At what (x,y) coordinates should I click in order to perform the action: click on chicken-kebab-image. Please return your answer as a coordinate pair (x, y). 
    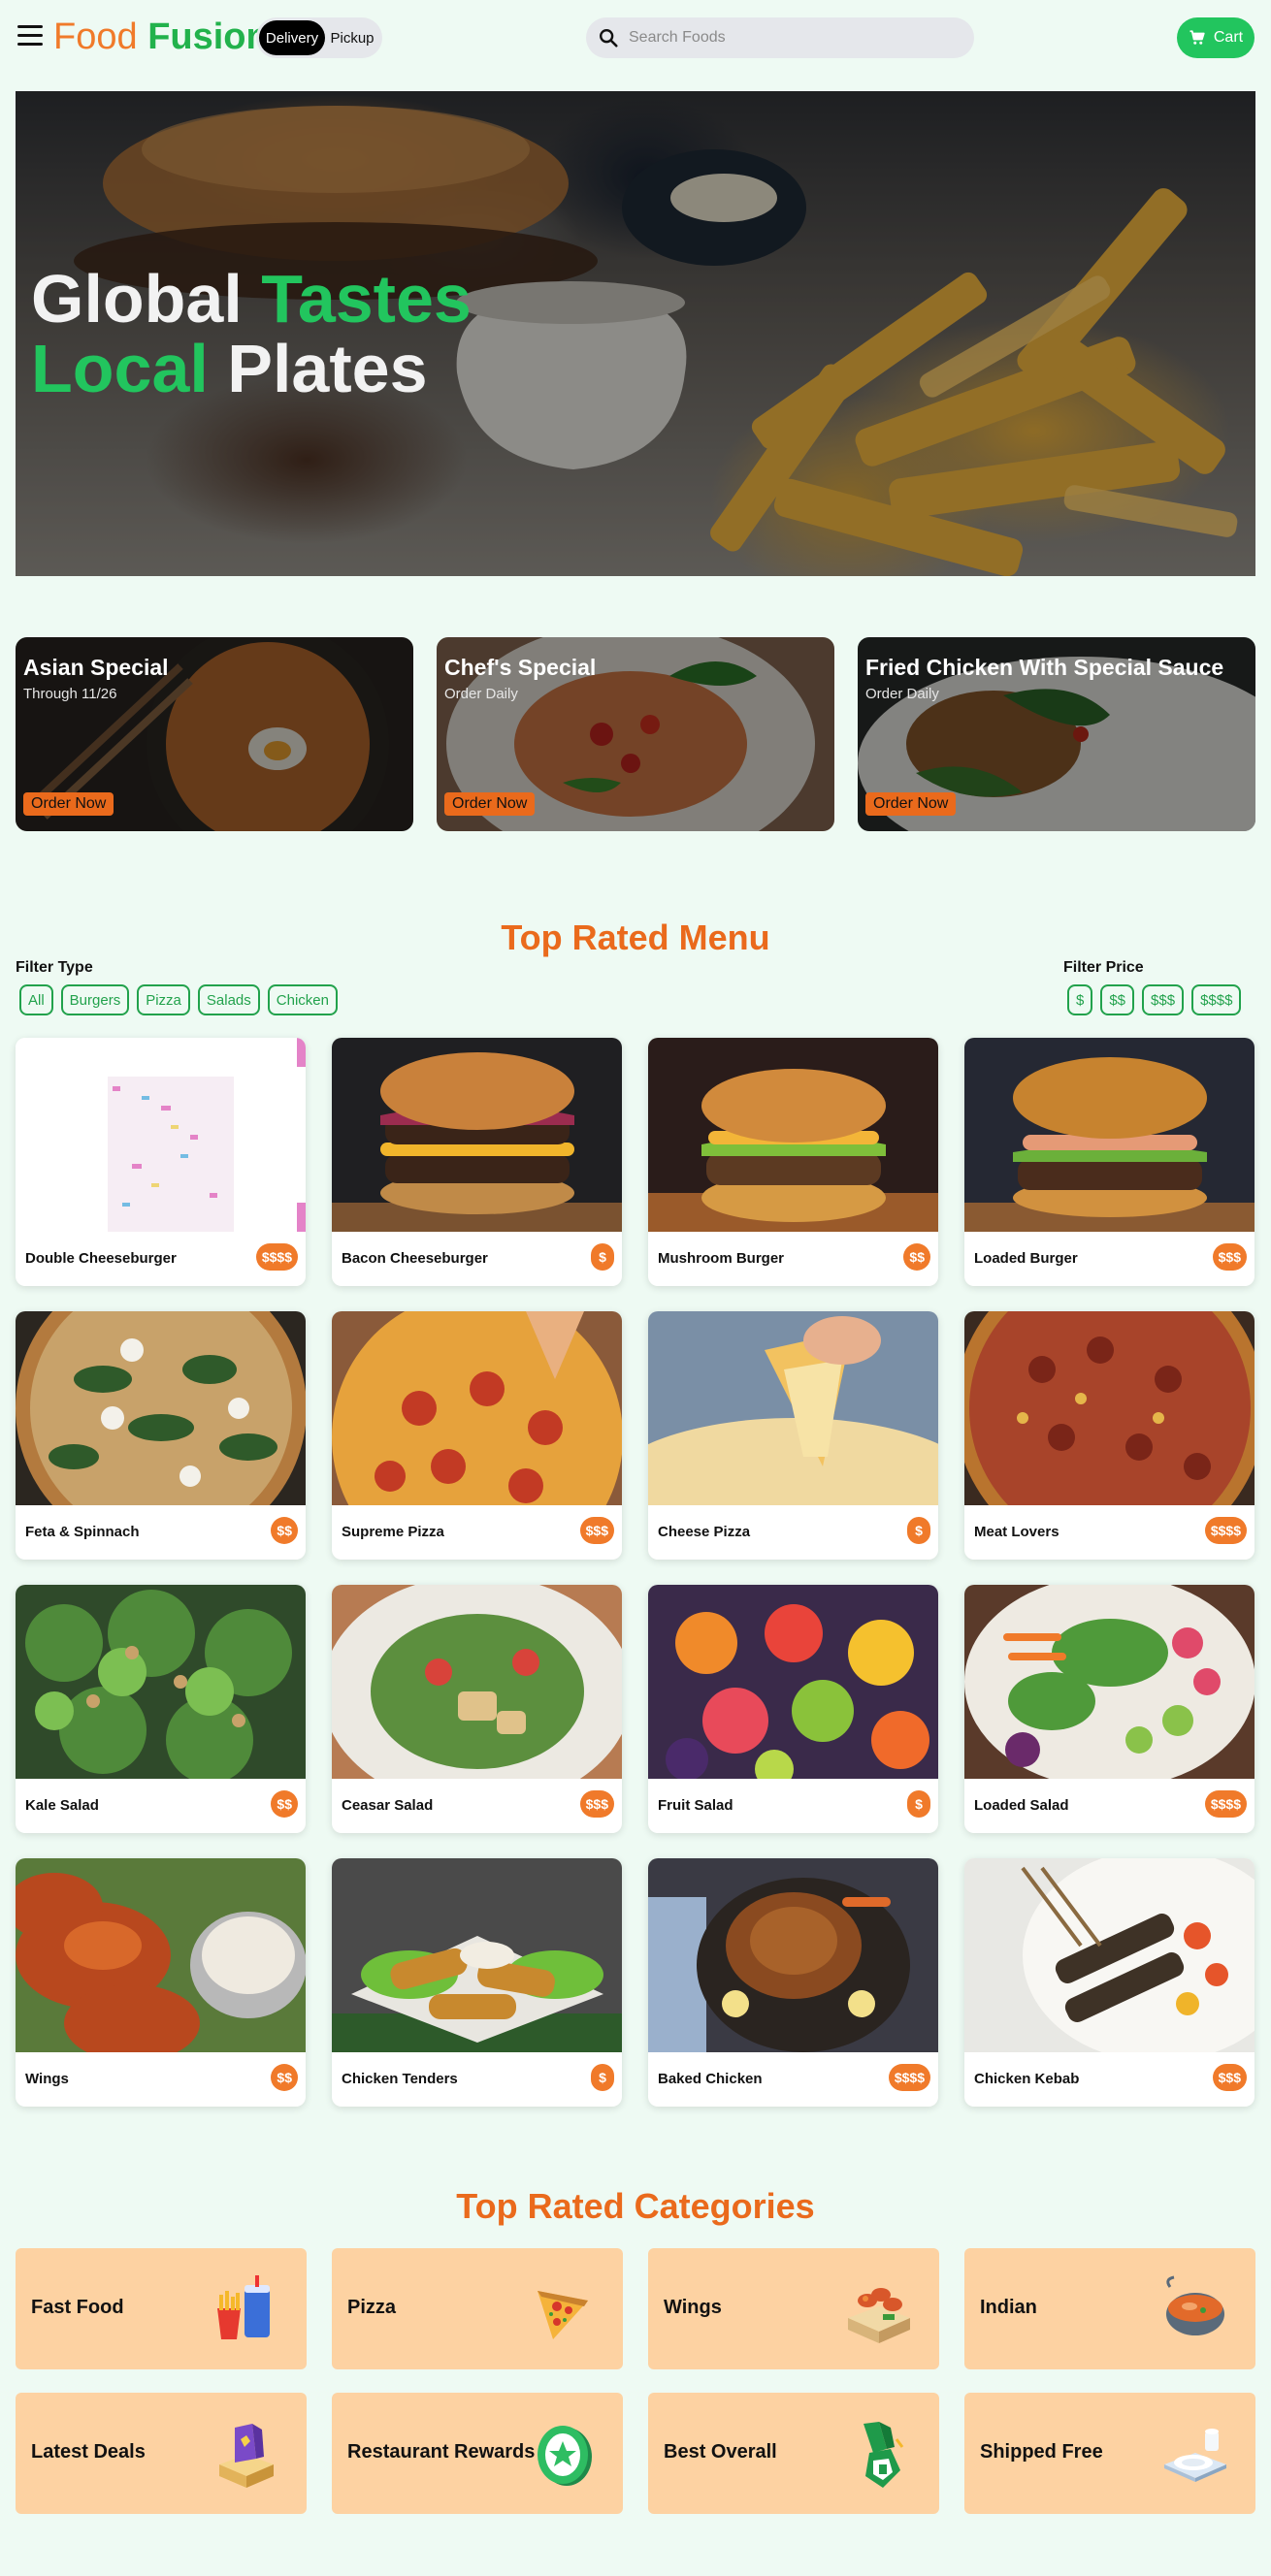
    Looking at the image, I should click on (1110, 1960).